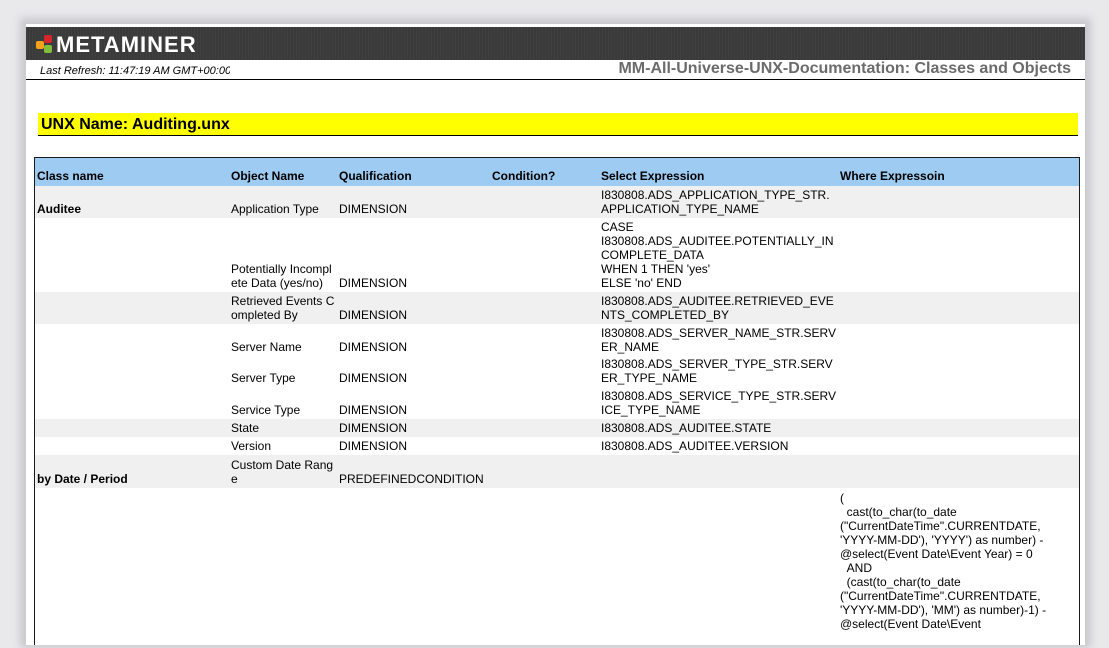 The image size is (1109, 648). Describe the element at coordinates (718, 428) in the screenshot. I see `select-expression-cell: I830808.ADS_AUDITEE.STATE` at that location.